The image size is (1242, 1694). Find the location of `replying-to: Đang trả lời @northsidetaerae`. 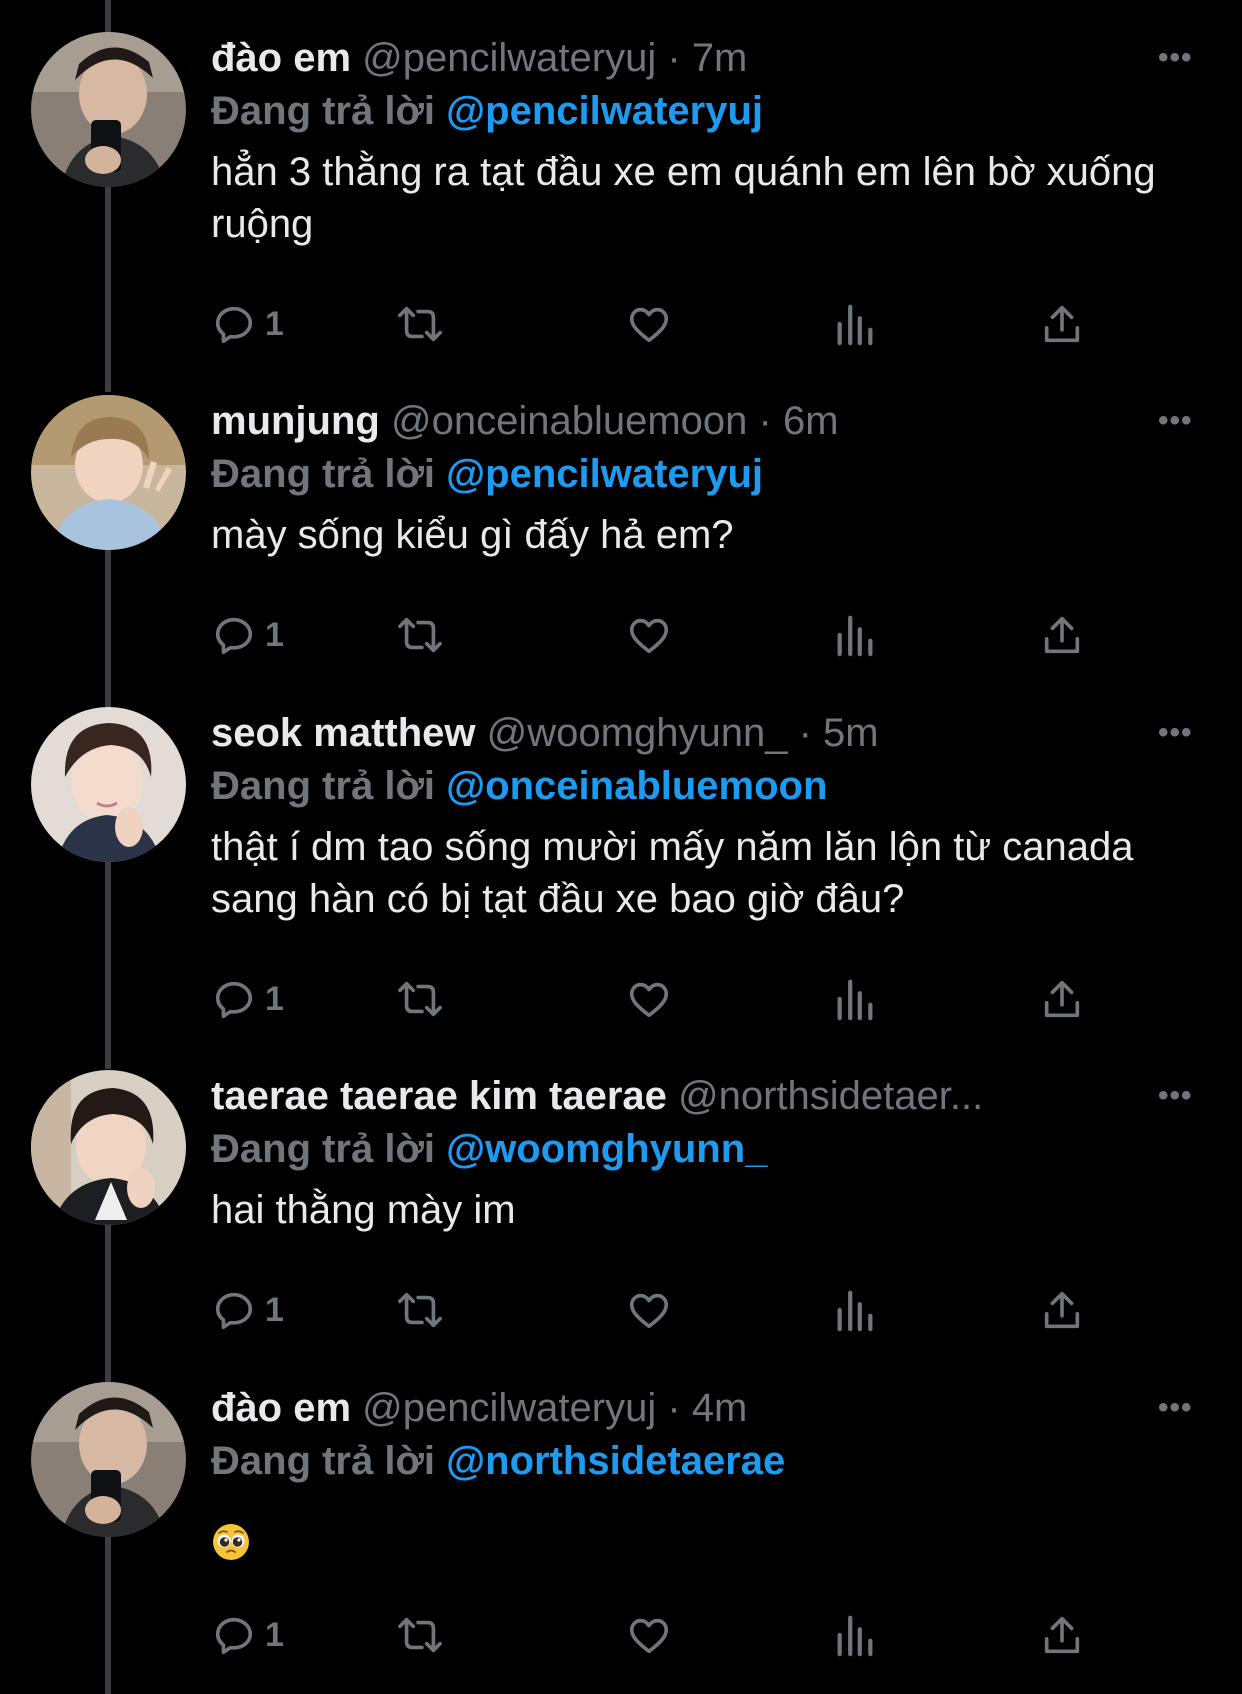

replying-to: Đang trả lời @northsidetaerae is located at coordinates (498, 1461).